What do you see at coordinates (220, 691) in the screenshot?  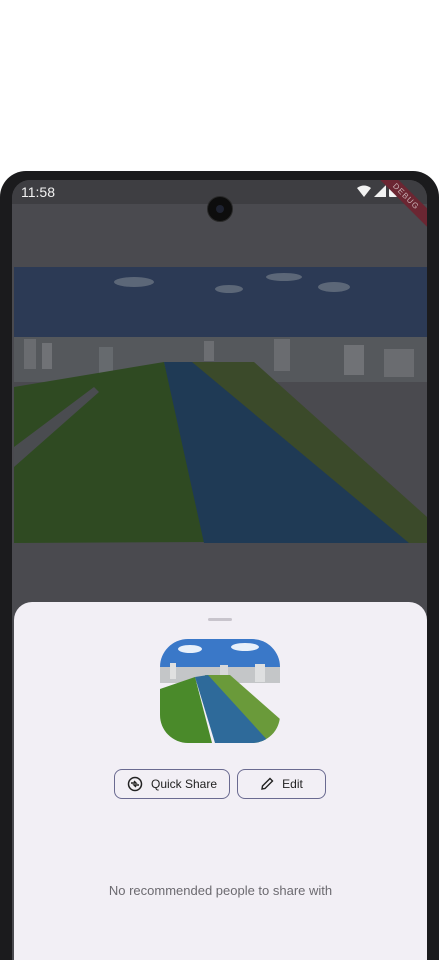 I see `image-thumbnail` at bounding box center [220, 691].